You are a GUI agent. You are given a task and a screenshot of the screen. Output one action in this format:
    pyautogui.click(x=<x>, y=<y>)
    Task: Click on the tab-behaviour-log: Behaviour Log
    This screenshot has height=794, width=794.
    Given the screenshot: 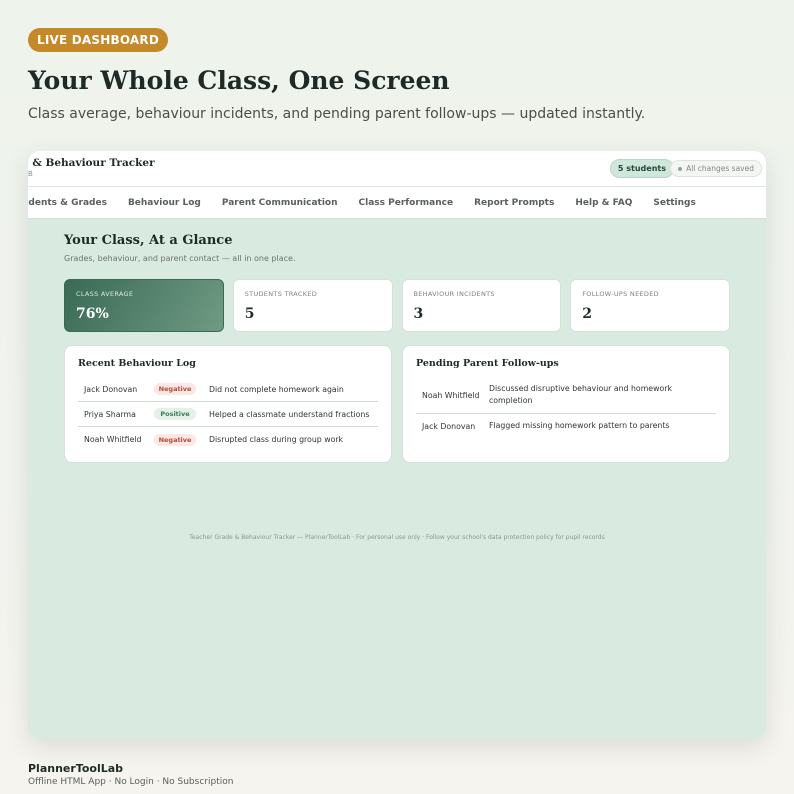 What is the action you would take?
    pyautogui.click(x=164, y=203)
    